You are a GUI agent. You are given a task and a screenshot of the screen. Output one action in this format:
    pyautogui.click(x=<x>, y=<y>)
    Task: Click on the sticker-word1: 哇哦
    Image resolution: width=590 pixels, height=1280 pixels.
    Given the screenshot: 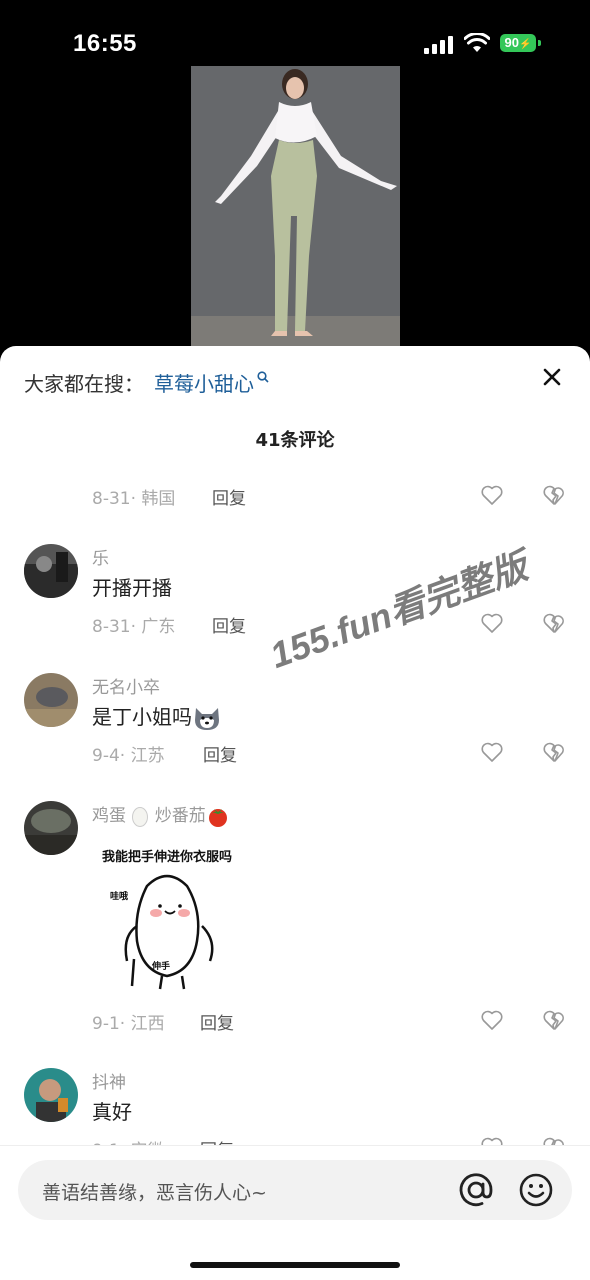 What is the action you would take?
    pyautogui.click(x=119, y=896)
    